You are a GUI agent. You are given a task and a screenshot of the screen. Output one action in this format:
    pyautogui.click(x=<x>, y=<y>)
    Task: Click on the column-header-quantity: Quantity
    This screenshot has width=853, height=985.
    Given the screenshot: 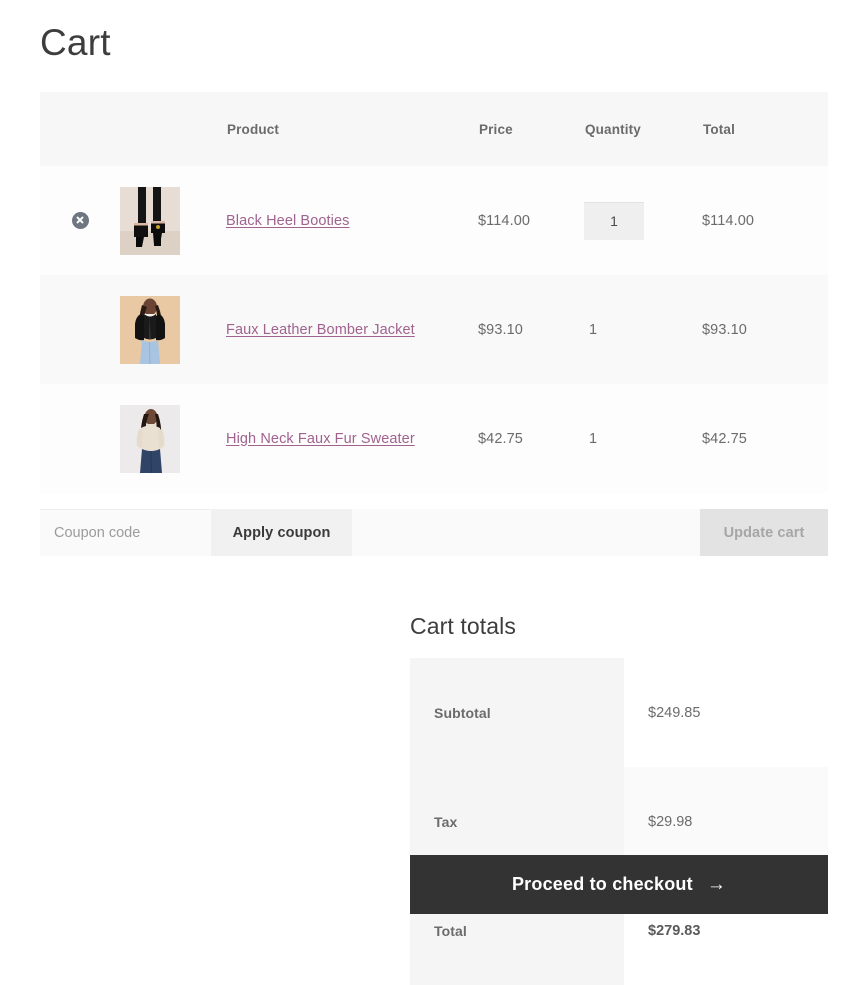 What is the action you would take?
    pyautogui.click(x=613, y=129)
    